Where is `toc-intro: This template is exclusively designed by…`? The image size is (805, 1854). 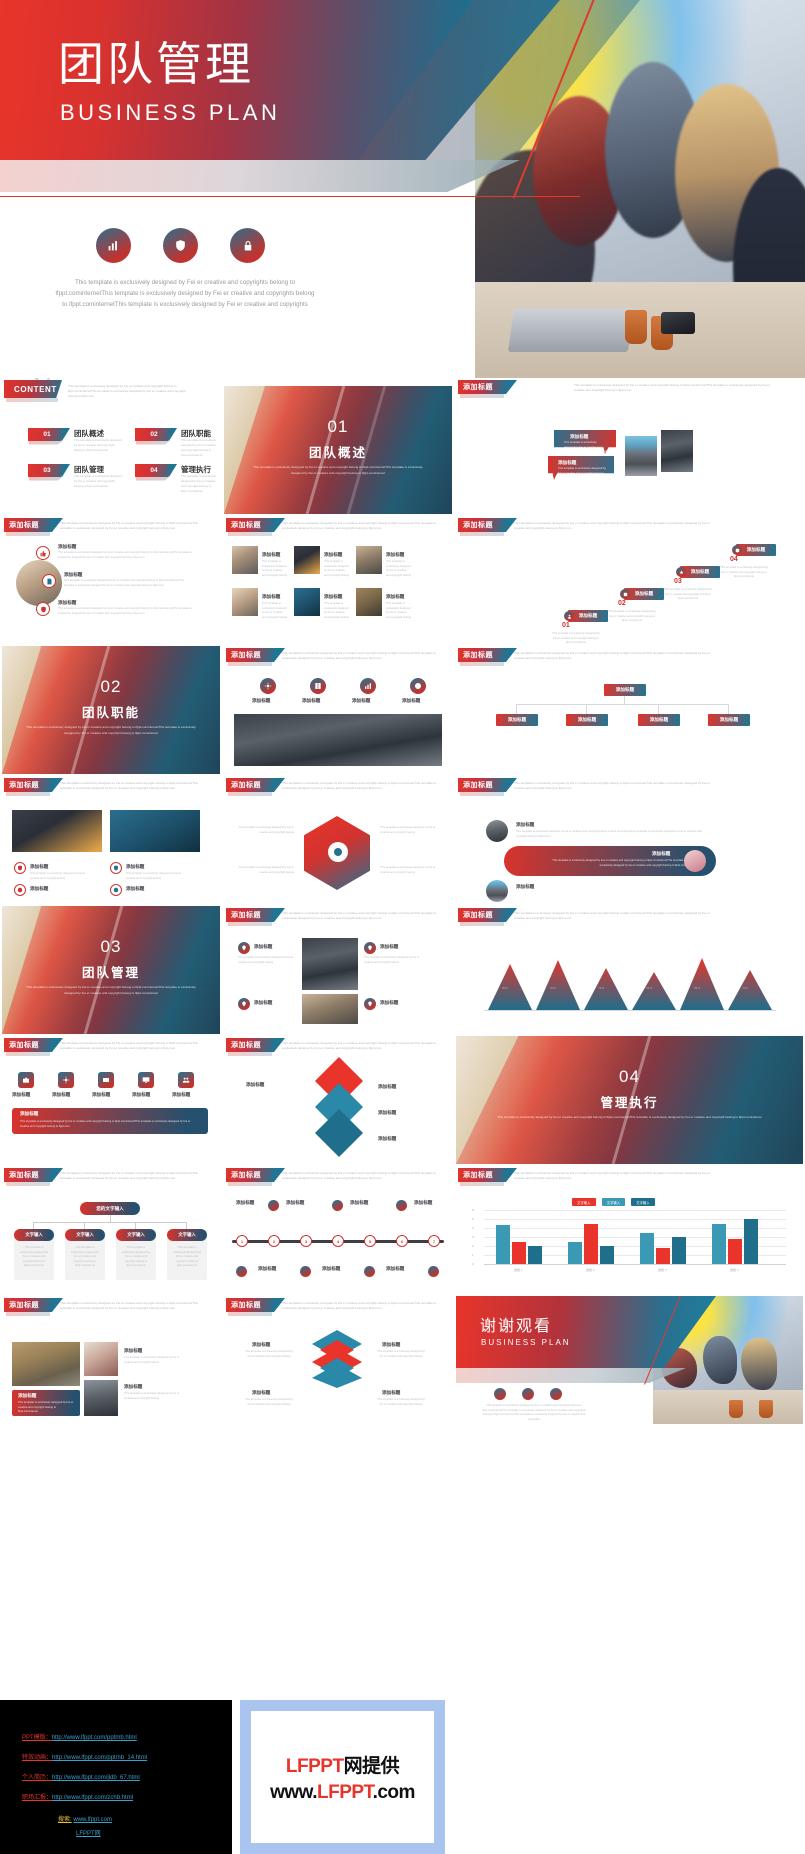
toc-intro: This template is exclusively designed by… is located at coordinates (127, 391).